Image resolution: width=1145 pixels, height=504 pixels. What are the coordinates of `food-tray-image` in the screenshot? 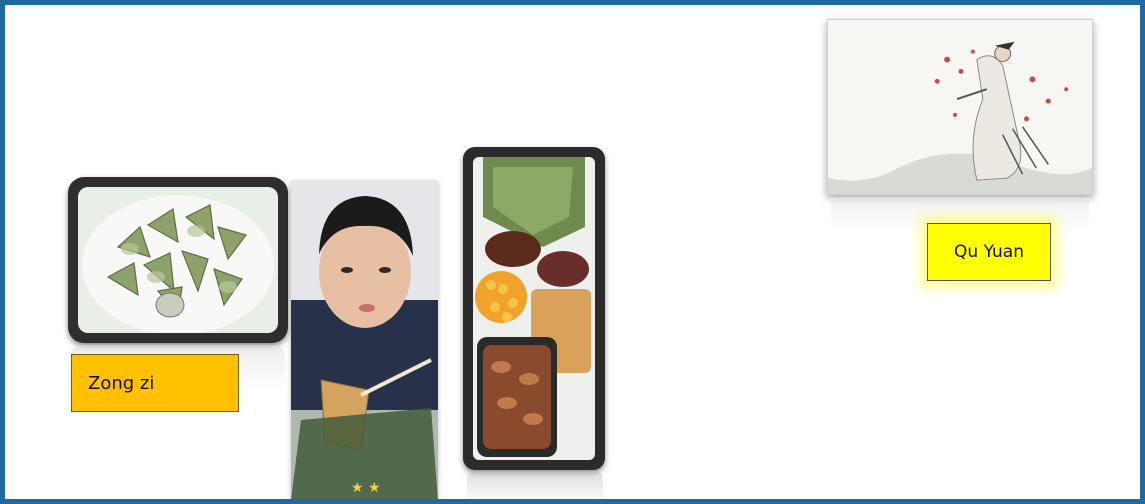 It's located at (534, 308).